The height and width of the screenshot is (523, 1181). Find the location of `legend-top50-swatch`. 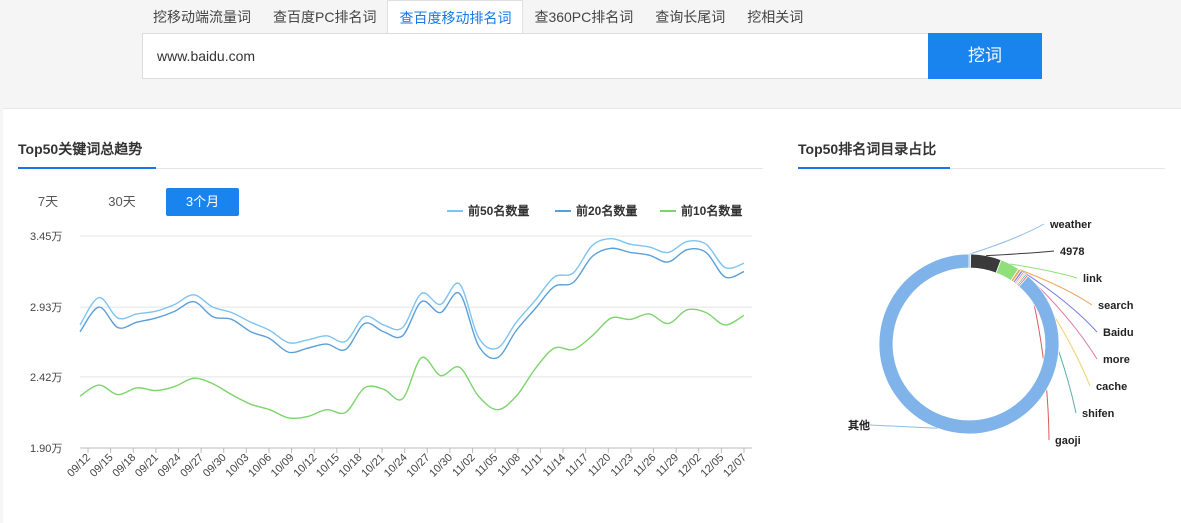

legend-top50-swatch is located at coordinates (455, 210).